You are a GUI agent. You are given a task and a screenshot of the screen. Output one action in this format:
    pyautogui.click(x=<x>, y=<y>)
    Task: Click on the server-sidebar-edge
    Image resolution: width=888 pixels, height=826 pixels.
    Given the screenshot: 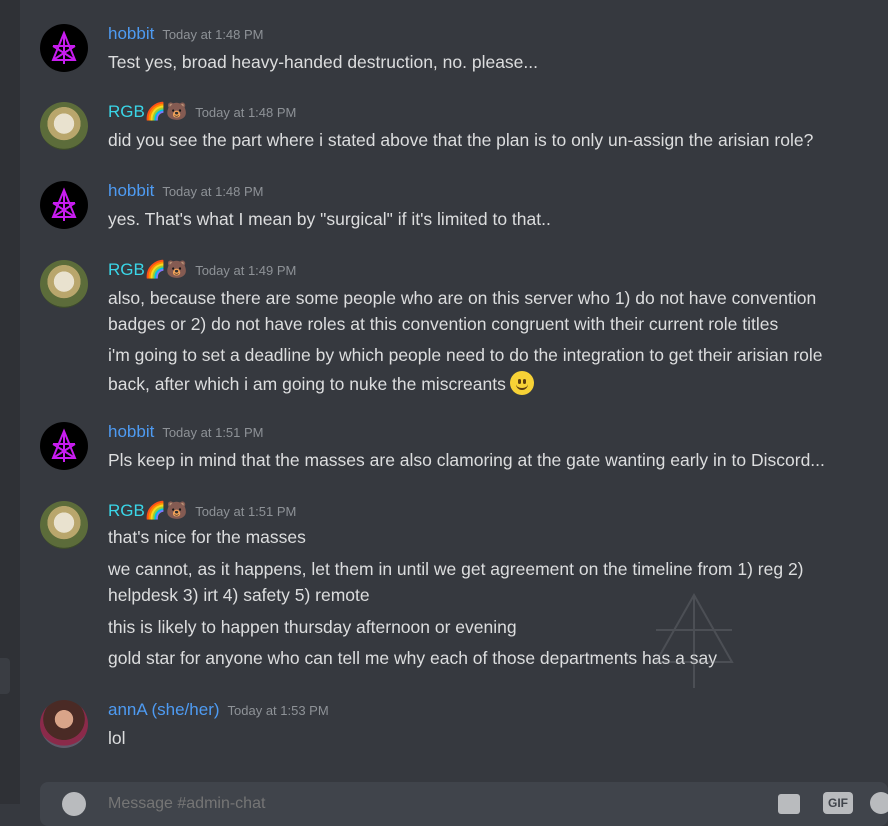 What is the action you would take?
    pyautogui.click(x=10, y=402)
    